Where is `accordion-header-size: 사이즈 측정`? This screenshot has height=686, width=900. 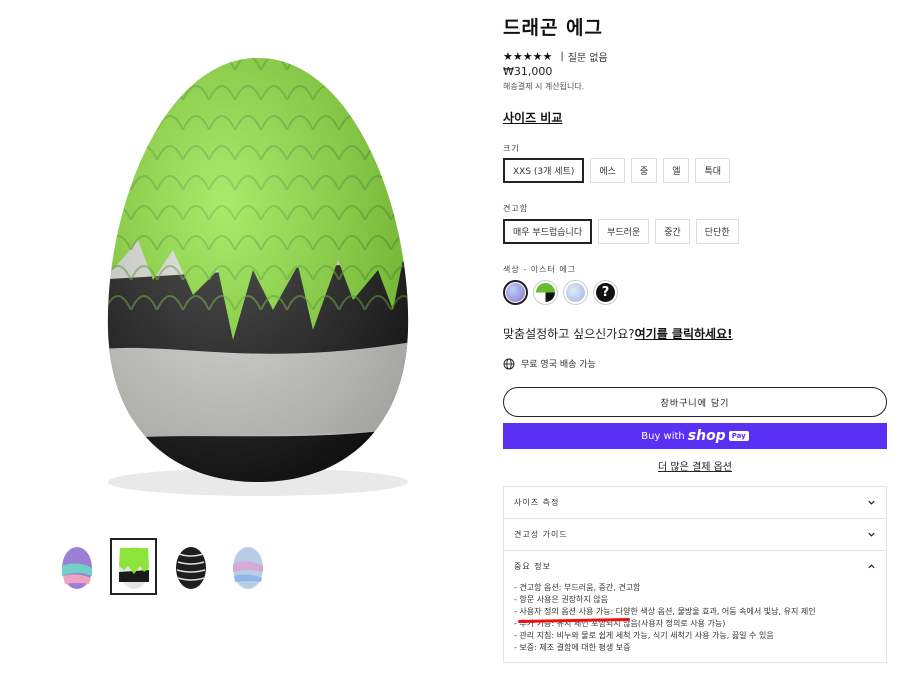
accordion-header-size: 사이즈 측정 is located at coordinates (695, 502).